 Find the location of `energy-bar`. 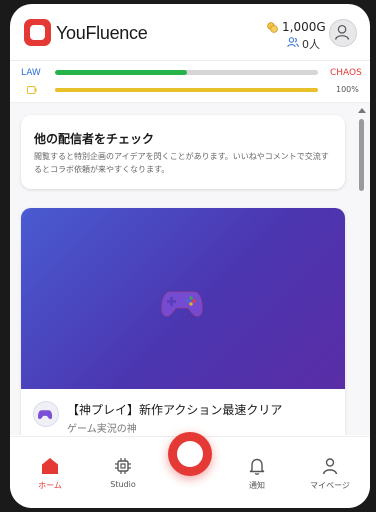

energy-bar is located at coordinates (186, 90).